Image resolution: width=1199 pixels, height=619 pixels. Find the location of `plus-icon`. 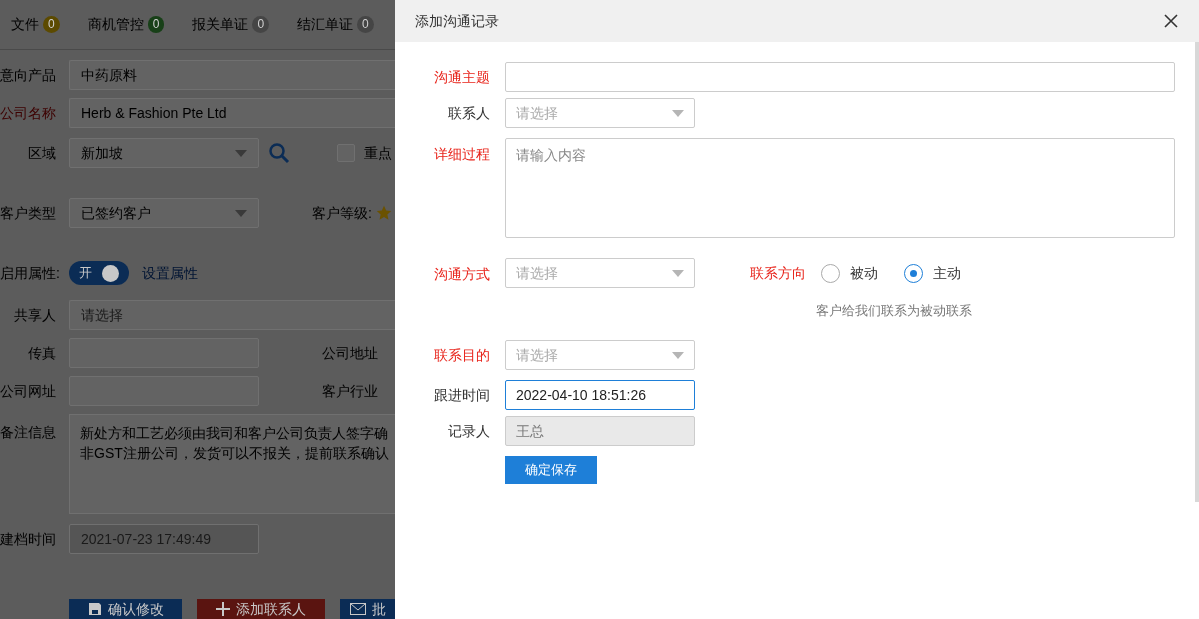

plus-icon is located at coordinates (223, 609).